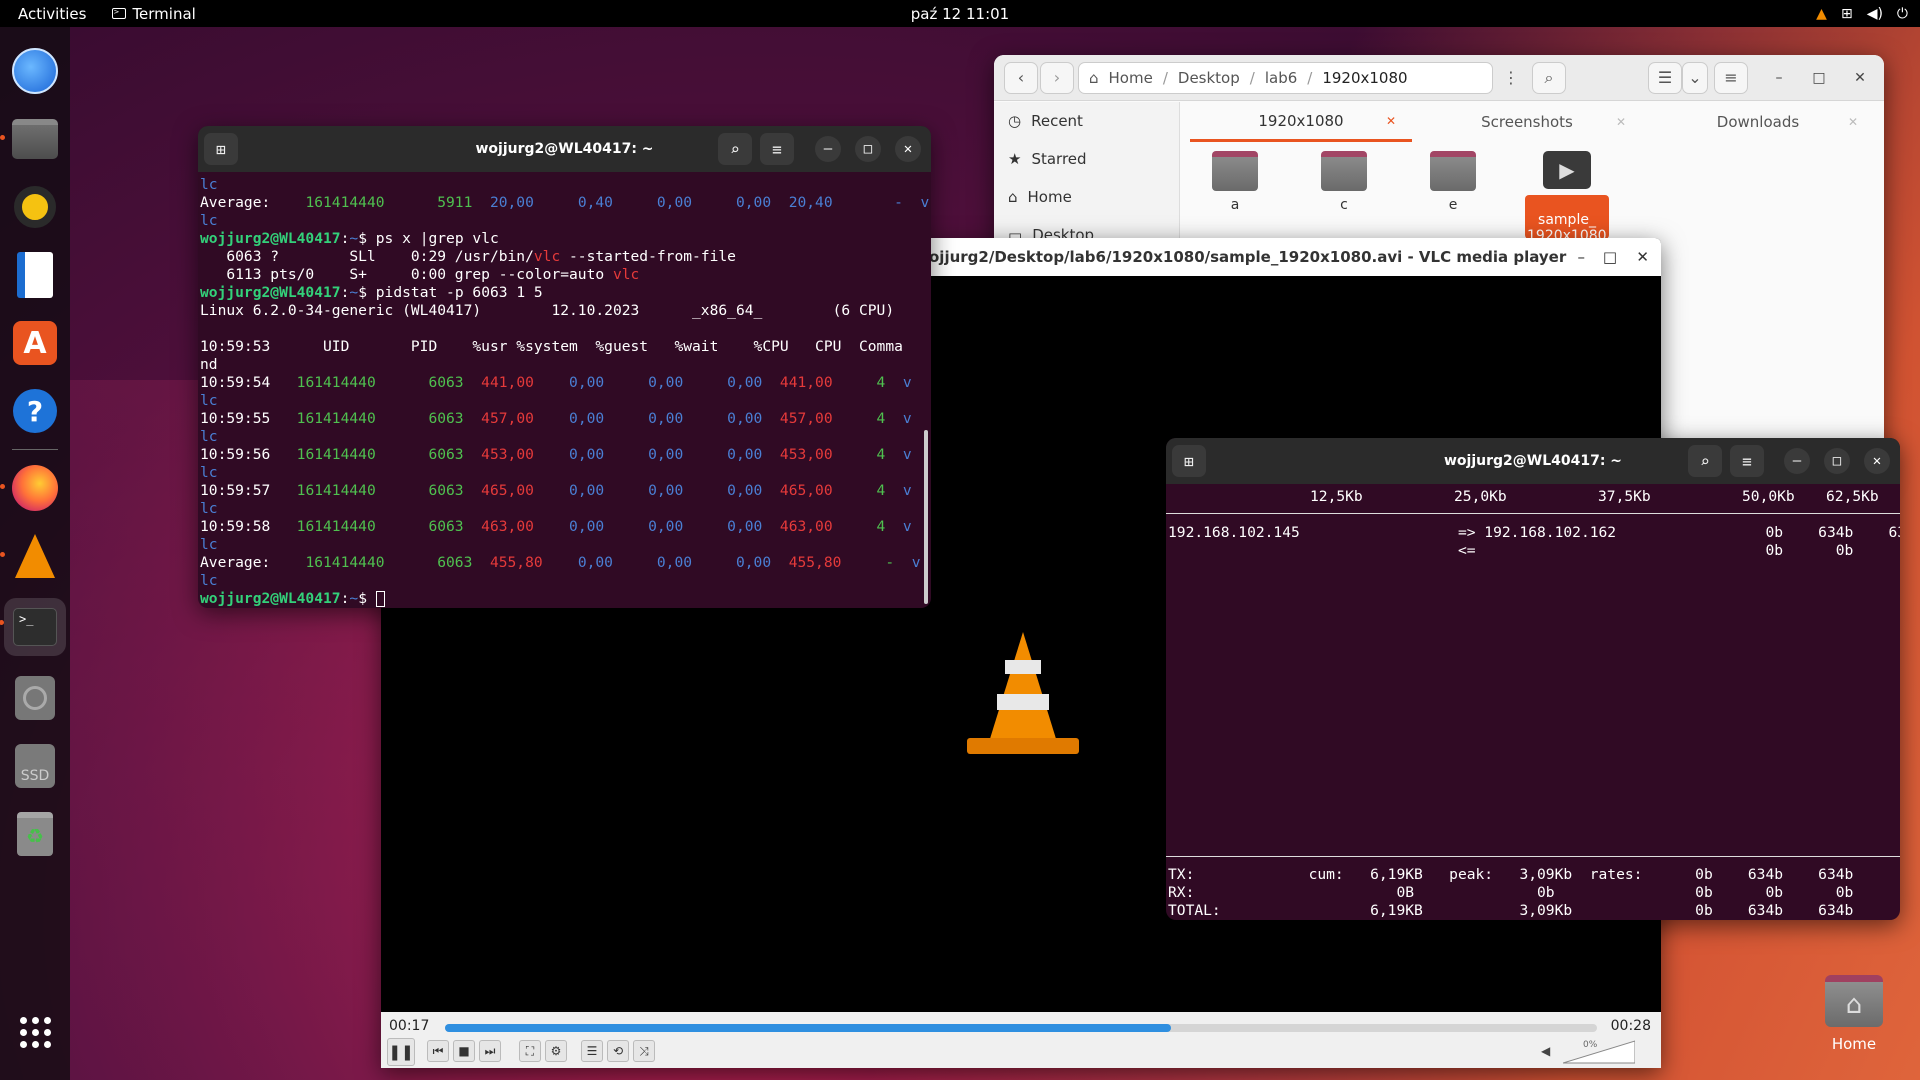  I want to click on terminal-text: 0,00 0,00 0,00, so click(656, 382).